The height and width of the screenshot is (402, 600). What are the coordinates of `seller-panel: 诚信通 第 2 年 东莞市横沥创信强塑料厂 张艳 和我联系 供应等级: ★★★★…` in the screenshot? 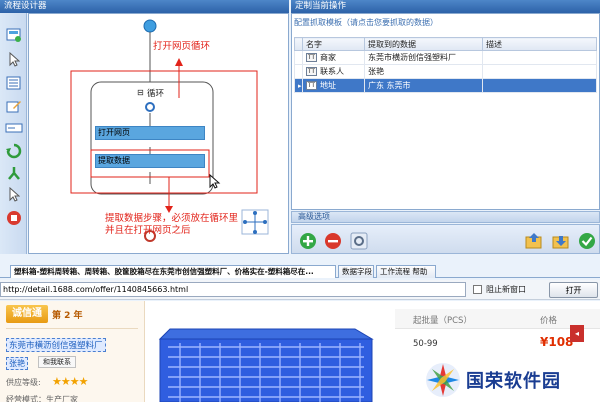 It's located at (72, 351).